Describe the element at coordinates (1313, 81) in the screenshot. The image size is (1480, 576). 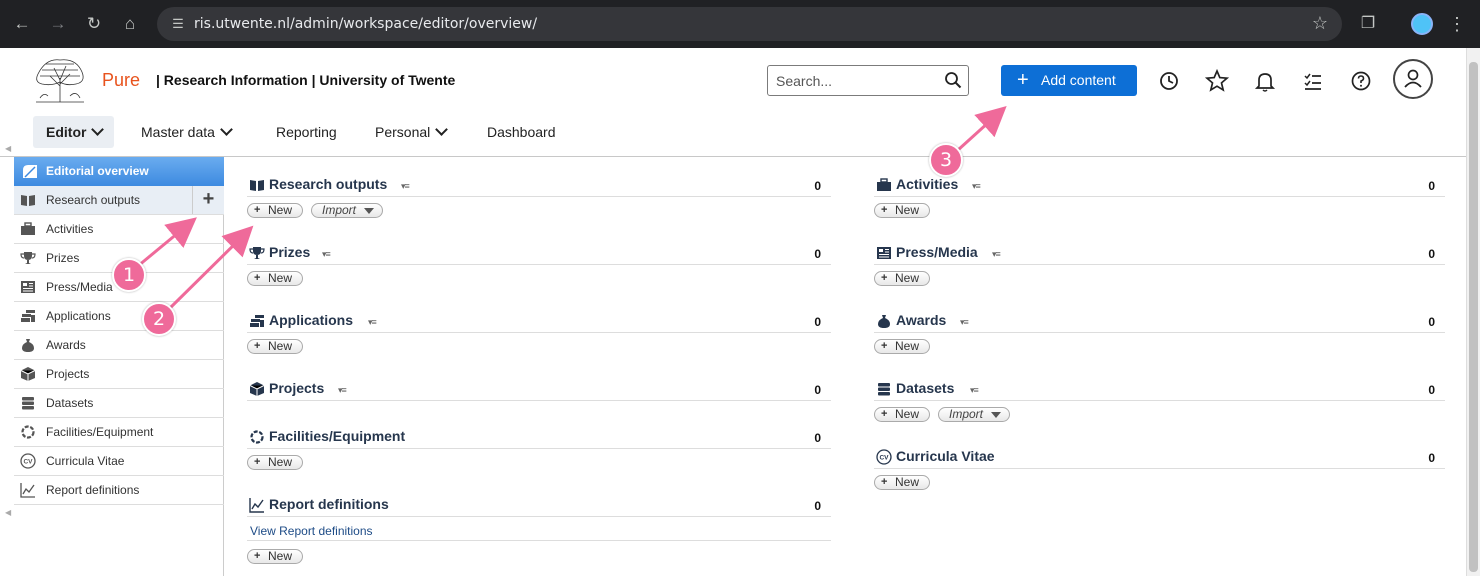
I see `task-list-icon` at that location.